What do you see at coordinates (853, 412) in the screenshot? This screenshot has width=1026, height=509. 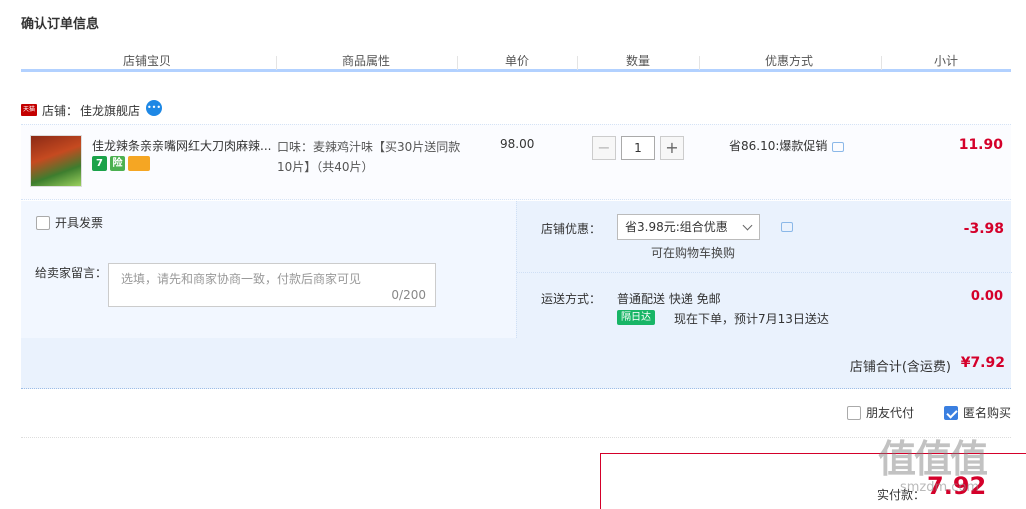 I see `friend-pay-checkbox` at bounding box center [853, 412].